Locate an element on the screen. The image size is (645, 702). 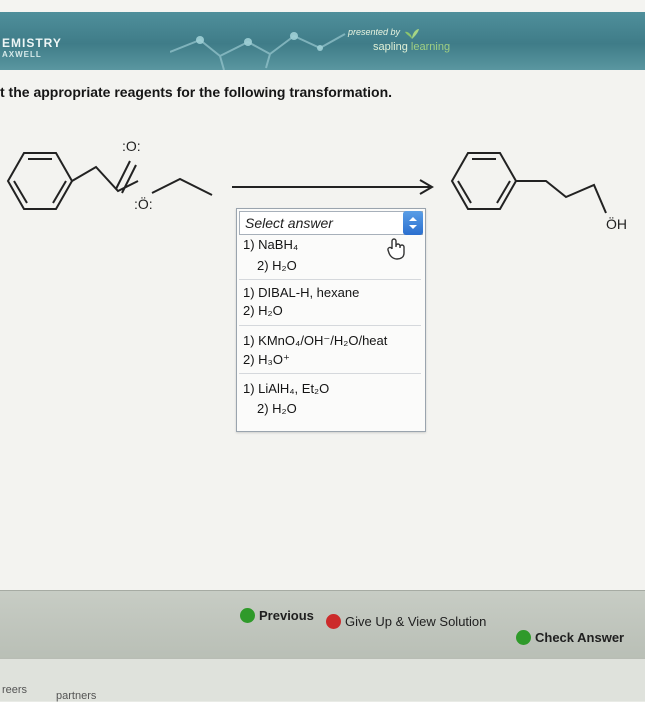
give-up-button: Give Up & View Solution is located at coordinates (406, 621).